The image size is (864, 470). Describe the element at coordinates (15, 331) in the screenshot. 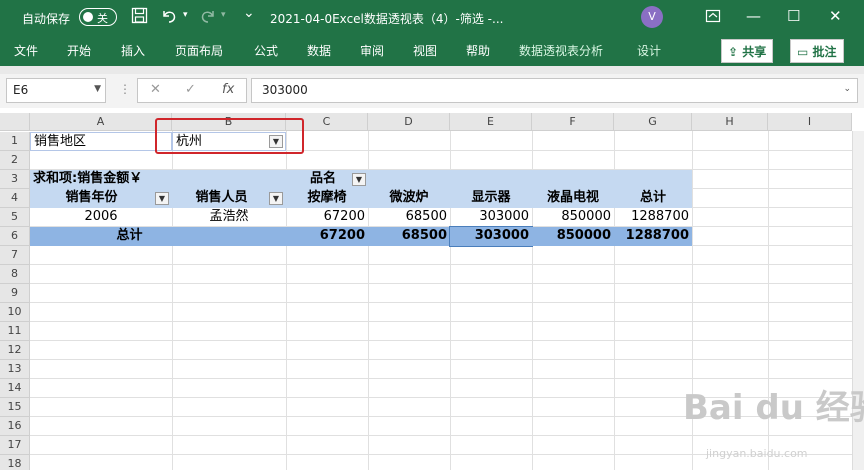

I see `row-header: 11` at that location.